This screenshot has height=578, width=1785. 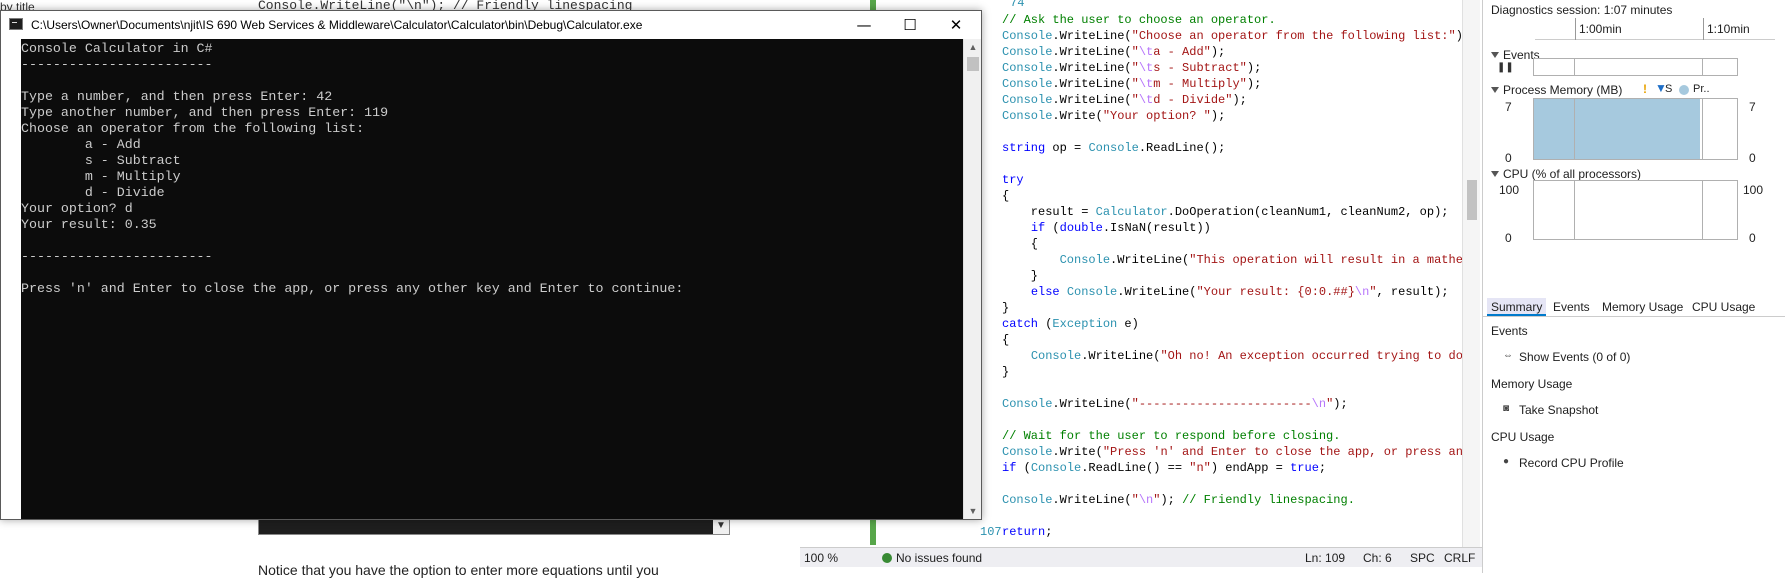 What do you see at coordinates (1232, 52) in the screenshot?
I see `code-line: Console.WriteLine("\ta - Add");` at bounding box center [1232, 52].